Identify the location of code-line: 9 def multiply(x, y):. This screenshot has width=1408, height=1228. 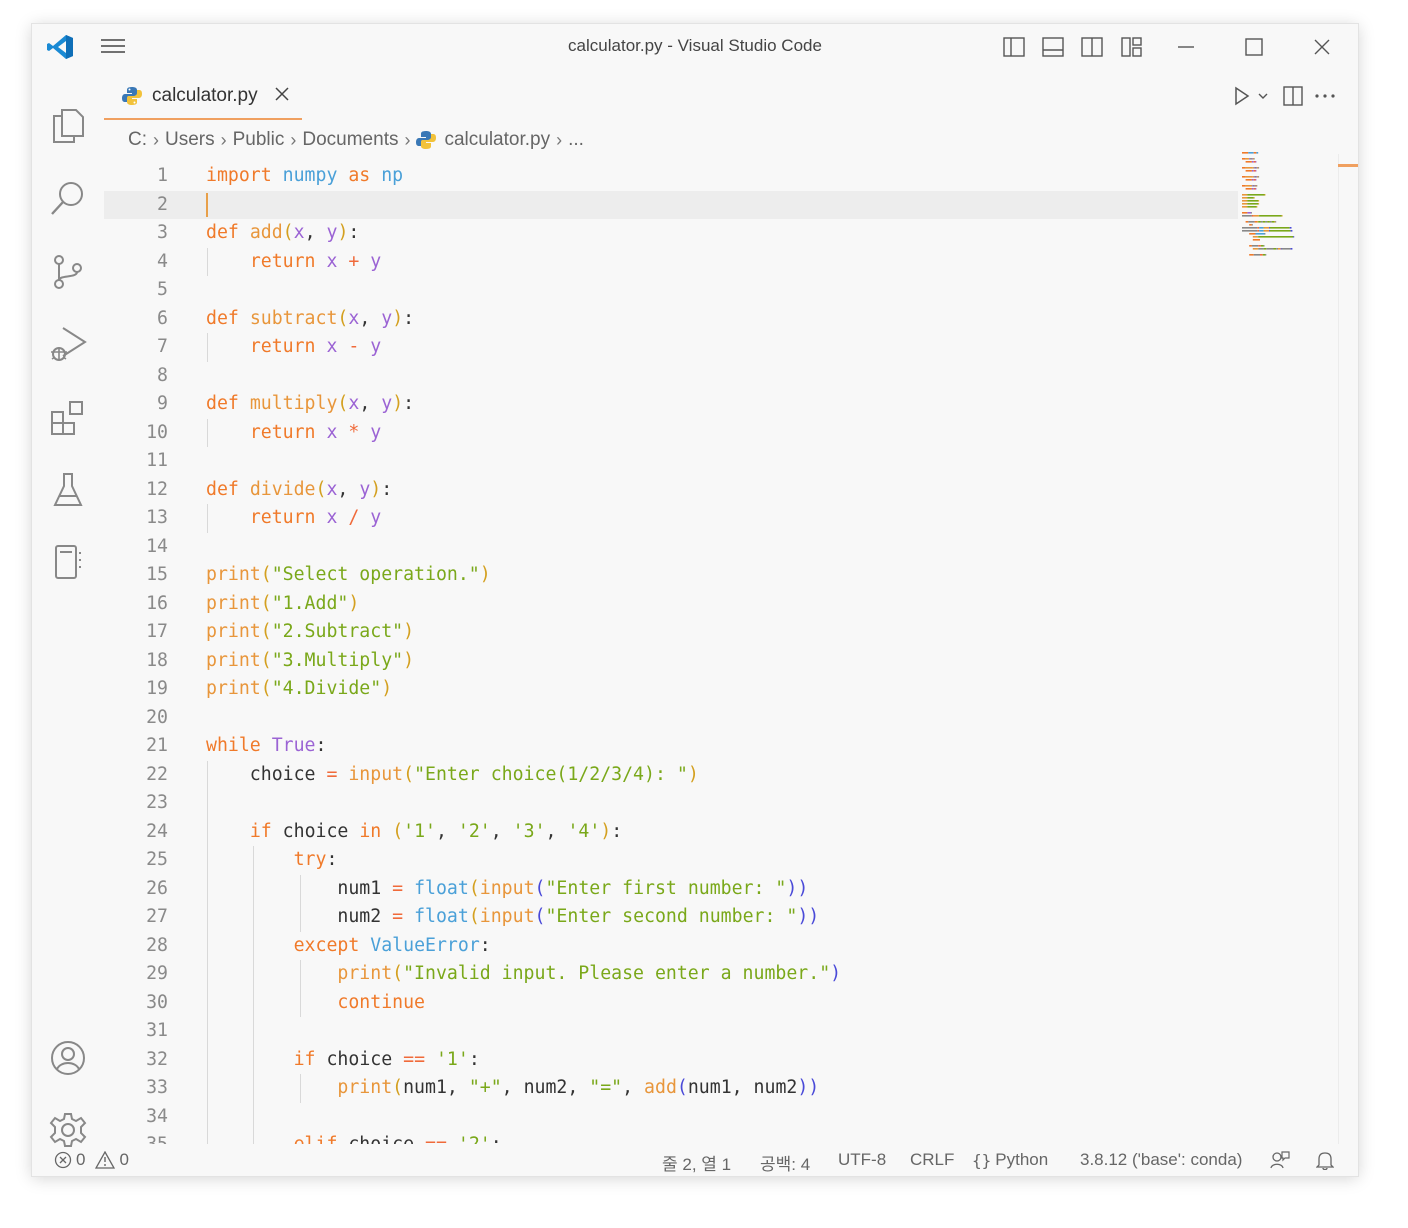
(671, 404).